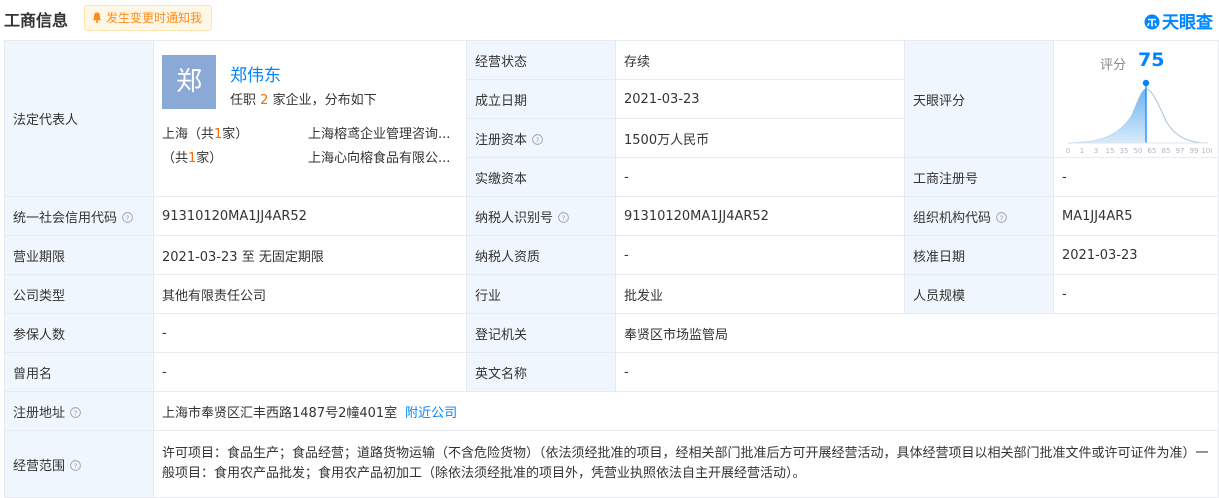  I want to click on score-tick-label: 99, so click(1194, 151).